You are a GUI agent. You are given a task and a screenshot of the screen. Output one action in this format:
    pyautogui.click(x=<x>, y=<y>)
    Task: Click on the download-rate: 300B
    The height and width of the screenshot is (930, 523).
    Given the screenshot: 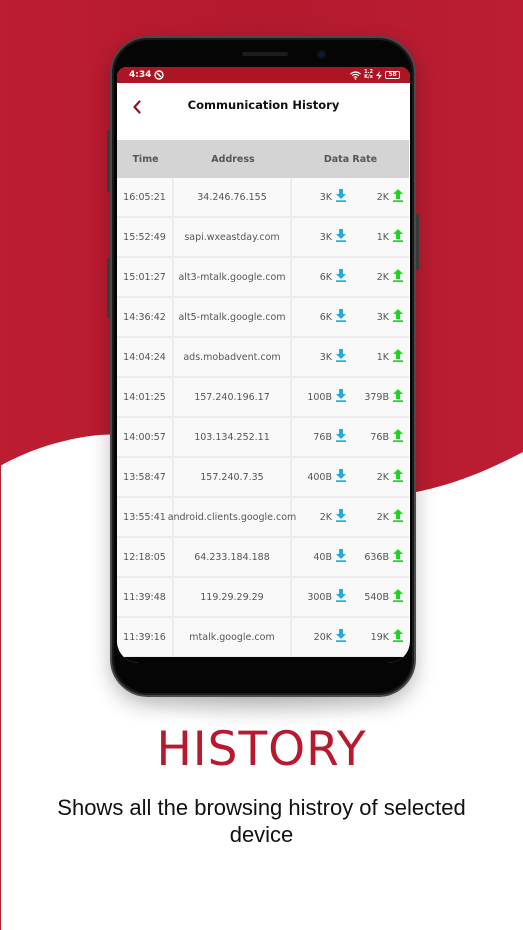 What is the action you would take?
    pyautogui.click(x=320, y=597)
    